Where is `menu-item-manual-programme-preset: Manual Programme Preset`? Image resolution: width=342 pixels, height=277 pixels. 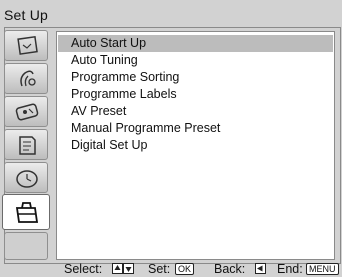
menu-item-manual-programme-preset: Manual Programme Preset is located at coordinates (195, 128).